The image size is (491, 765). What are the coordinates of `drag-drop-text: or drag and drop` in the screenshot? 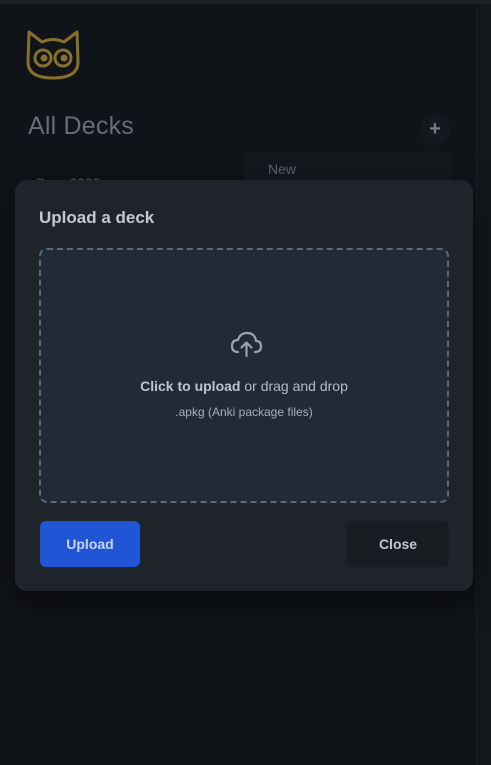 It's located at (294, 386).